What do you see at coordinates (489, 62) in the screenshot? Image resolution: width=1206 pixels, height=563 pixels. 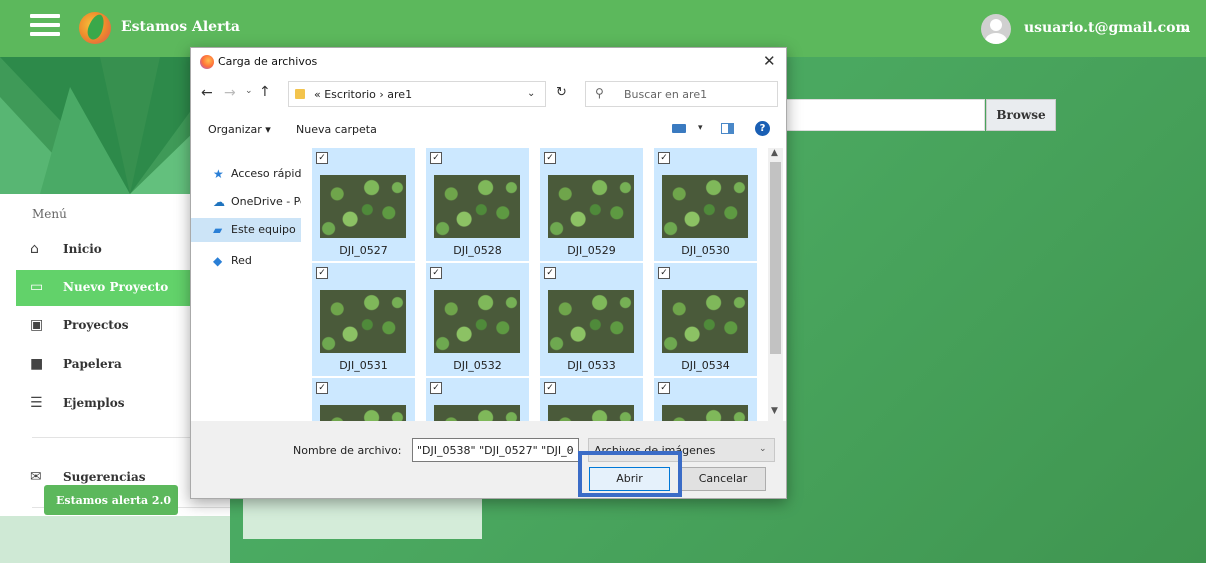 I see `dialog-titlebar: Carga de archivos ✕` at bounding box center [489, 62].